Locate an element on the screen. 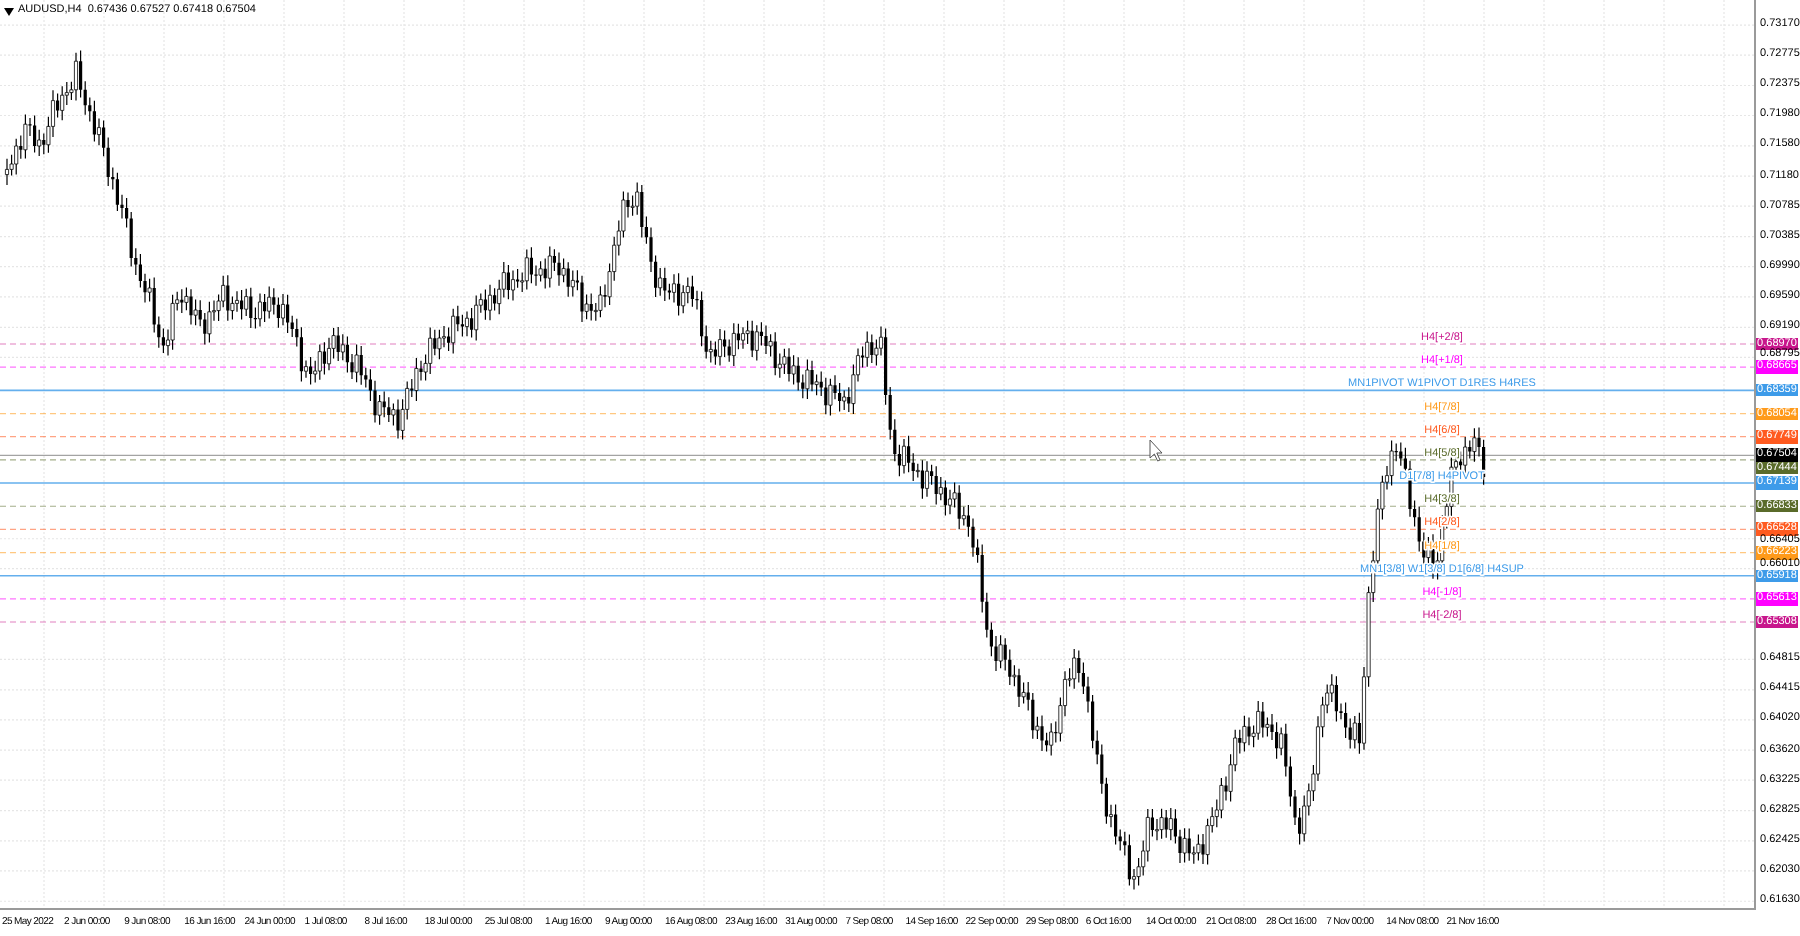 The width and height of the screenshot is (1800, 936). cursor-icon is located at coordinates (1156, 450).